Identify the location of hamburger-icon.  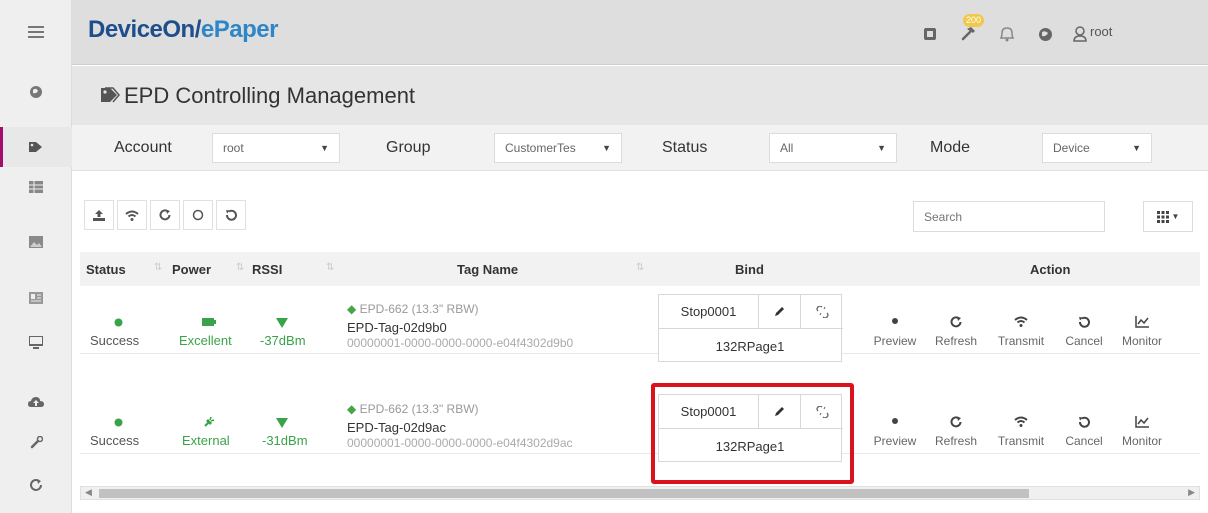
(36, 32).